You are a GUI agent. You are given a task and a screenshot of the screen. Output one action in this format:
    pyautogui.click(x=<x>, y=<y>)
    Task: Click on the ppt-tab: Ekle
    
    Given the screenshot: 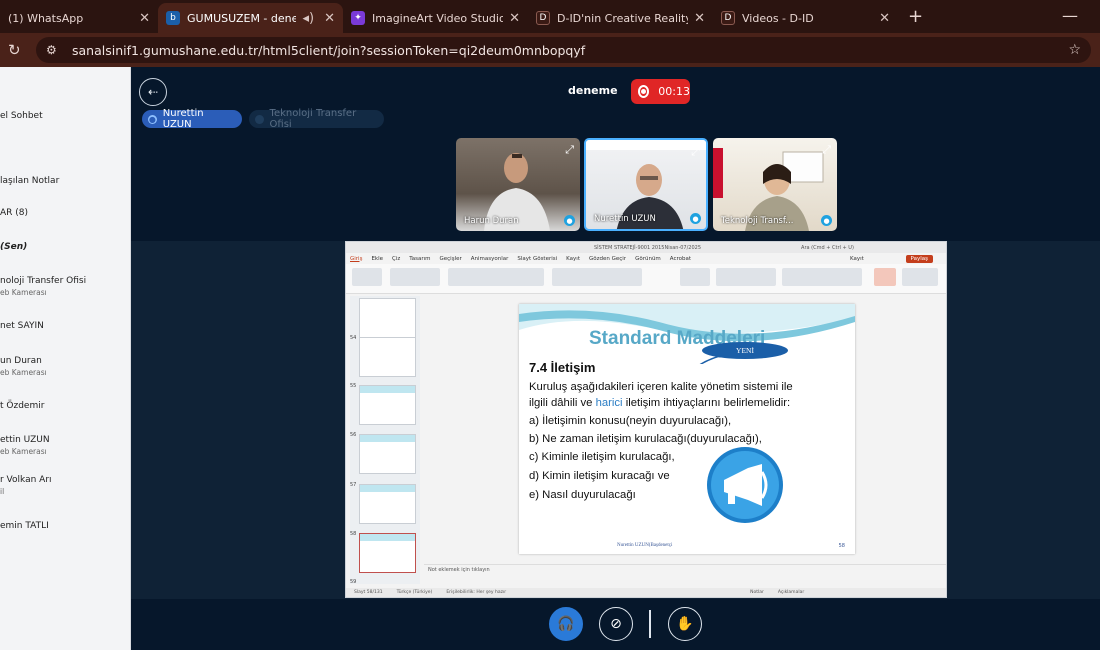 What is the action you would take?
    pyautogui.click(x=377, y=259)
    